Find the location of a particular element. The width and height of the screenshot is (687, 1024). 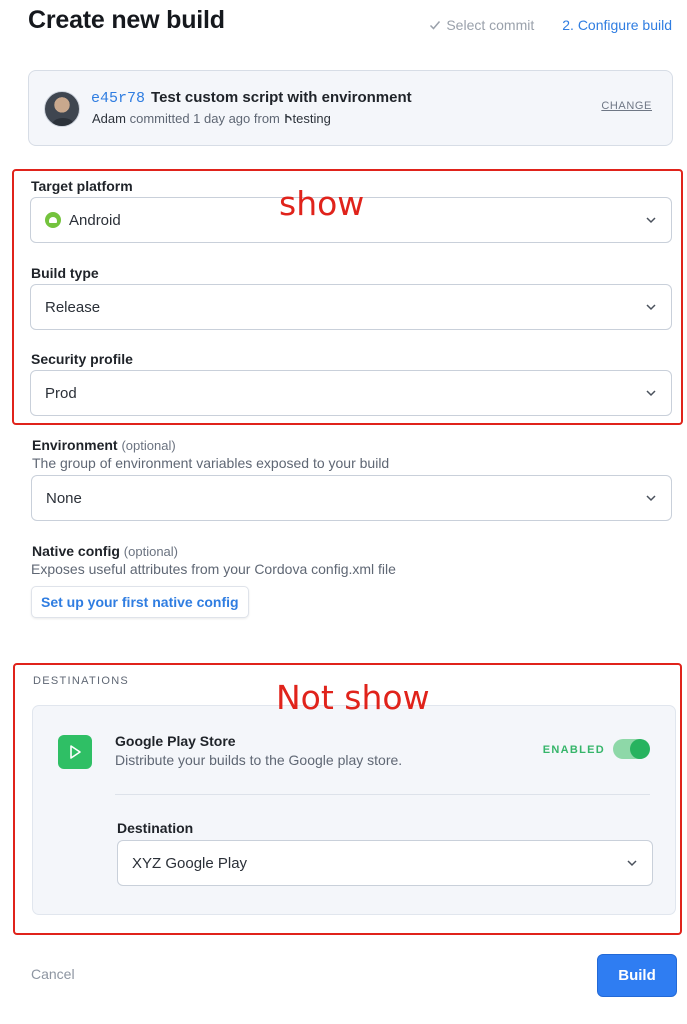

step-select-commit-label: Select commit is located at coordinates (490, 25).